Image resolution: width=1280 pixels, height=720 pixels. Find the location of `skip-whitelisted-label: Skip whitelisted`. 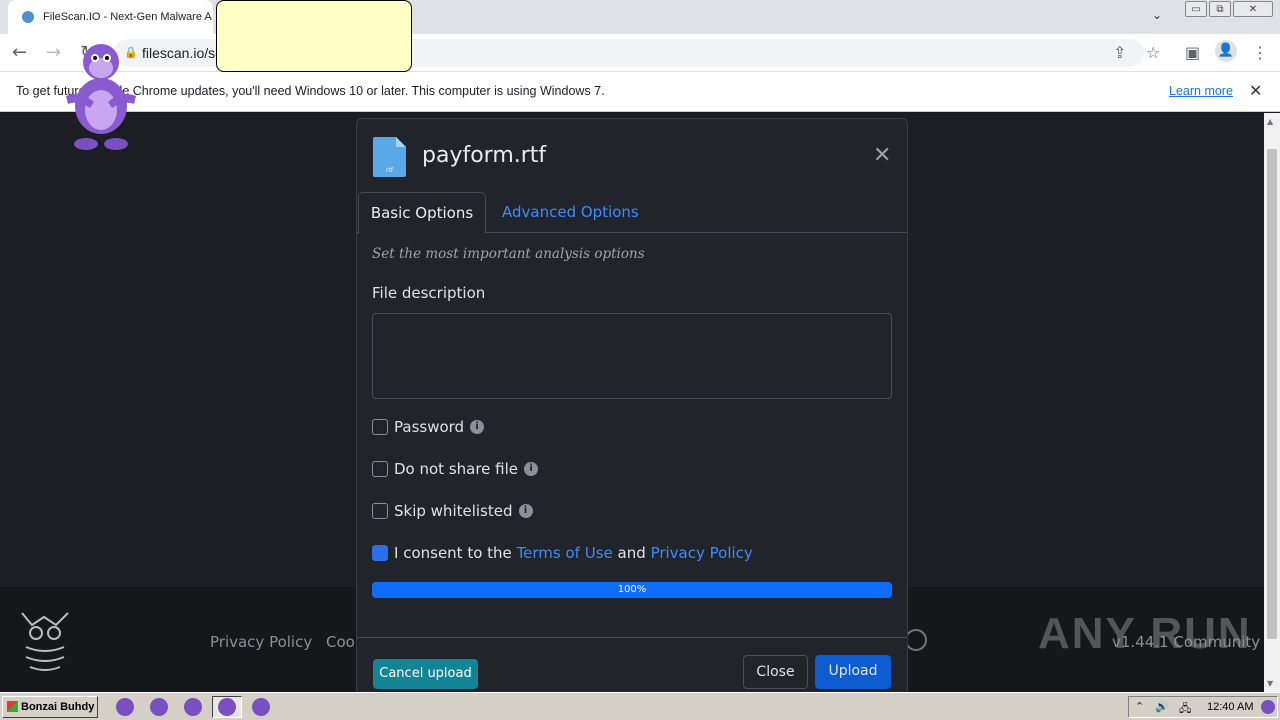

skip-whitelisted-label: Skip whitelisted is located at coordinates (453, 511).